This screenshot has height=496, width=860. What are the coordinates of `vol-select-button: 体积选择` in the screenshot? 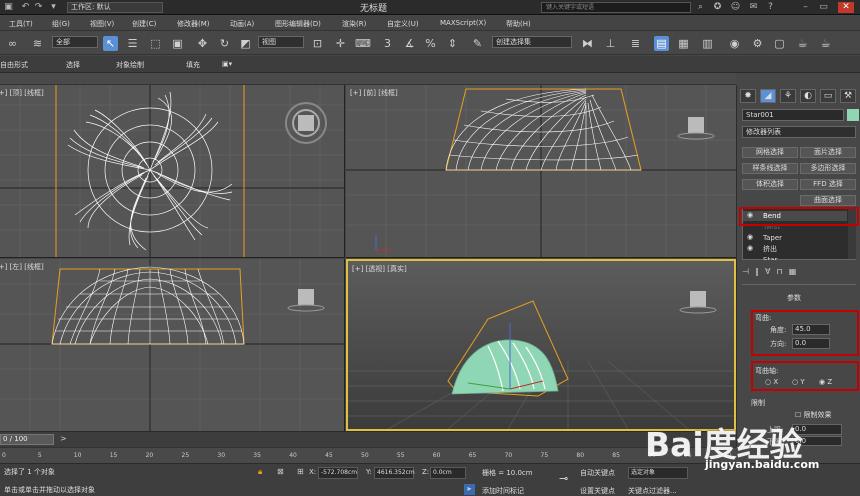 It's located at (770, 184).